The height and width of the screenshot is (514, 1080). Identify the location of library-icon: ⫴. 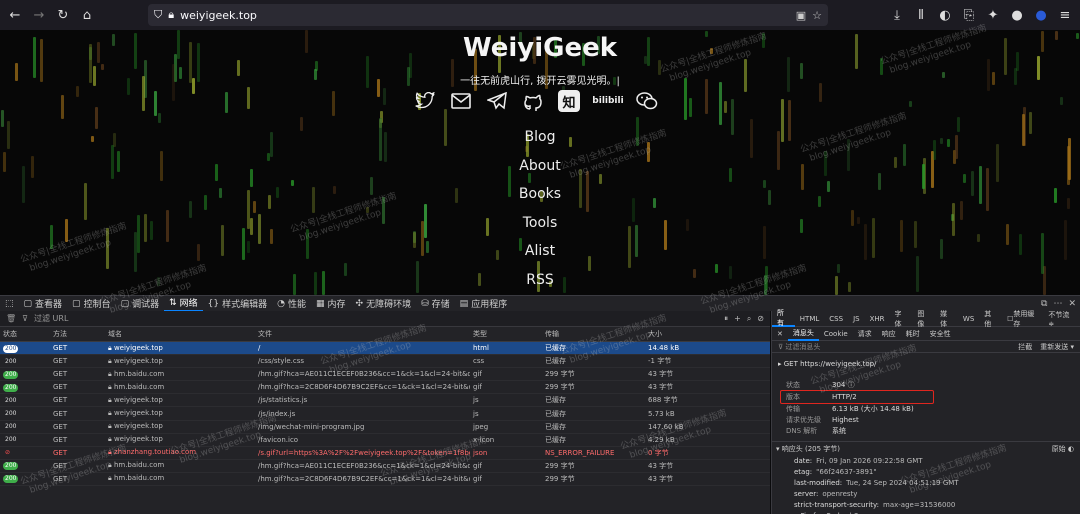
(921, 15).